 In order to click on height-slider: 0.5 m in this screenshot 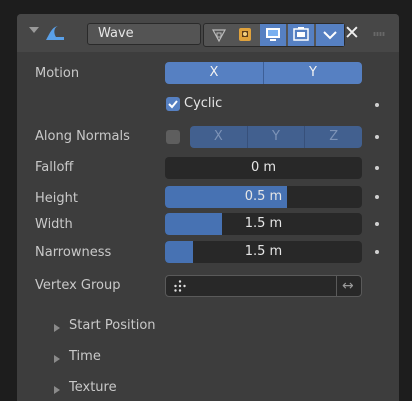, I will do `click(263, 197)`.